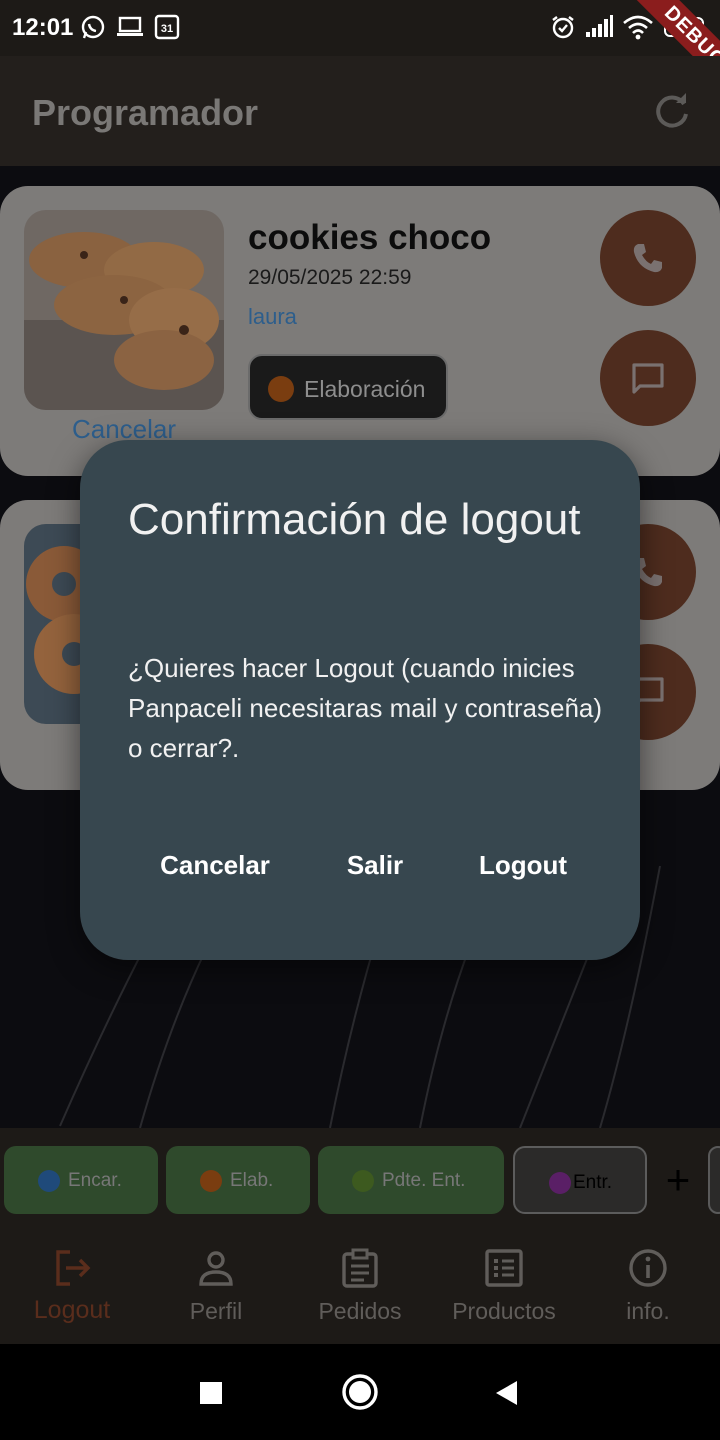 The image size is (720, 1440). I want to click on status-filter-bar: Encar. Elab. Pdte. Ent. Entr. +, so click(360, 1181).